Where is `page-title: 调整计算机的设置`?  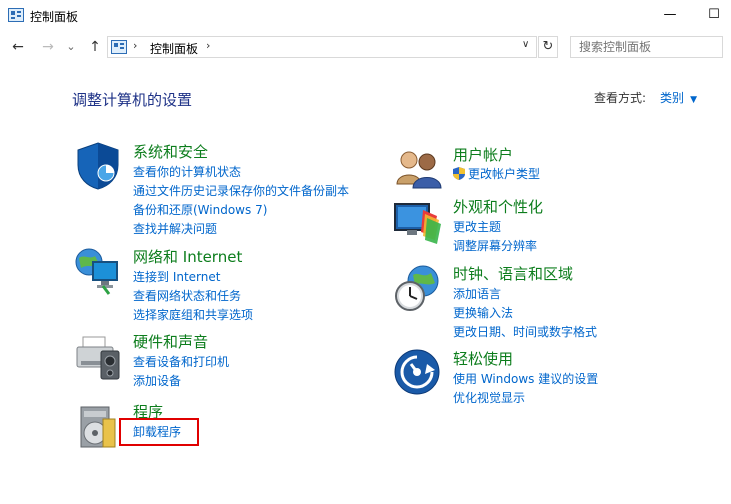
page-title: 调整计算机的设置 is located at coordinates (132, 100).